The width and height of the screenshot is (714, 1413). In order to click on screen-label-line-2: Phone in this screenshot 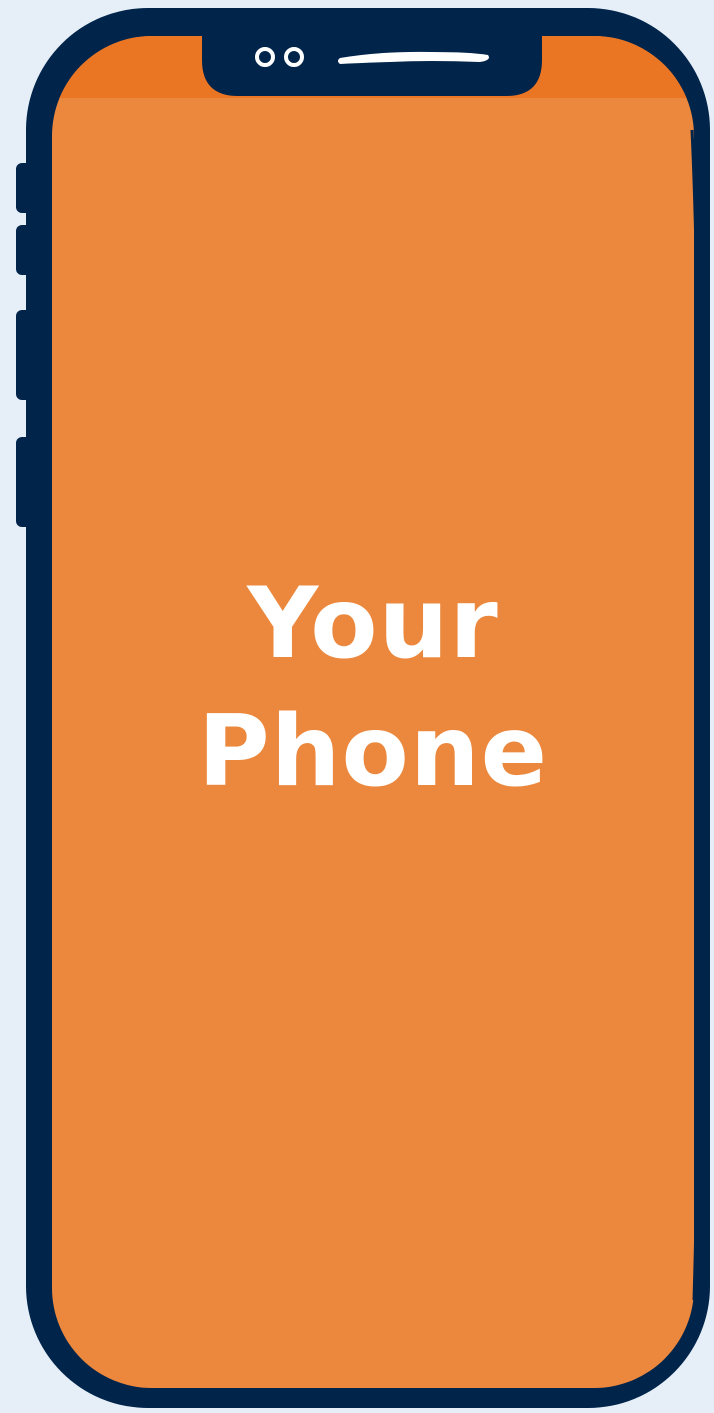, I will do `click(373, 752)`.